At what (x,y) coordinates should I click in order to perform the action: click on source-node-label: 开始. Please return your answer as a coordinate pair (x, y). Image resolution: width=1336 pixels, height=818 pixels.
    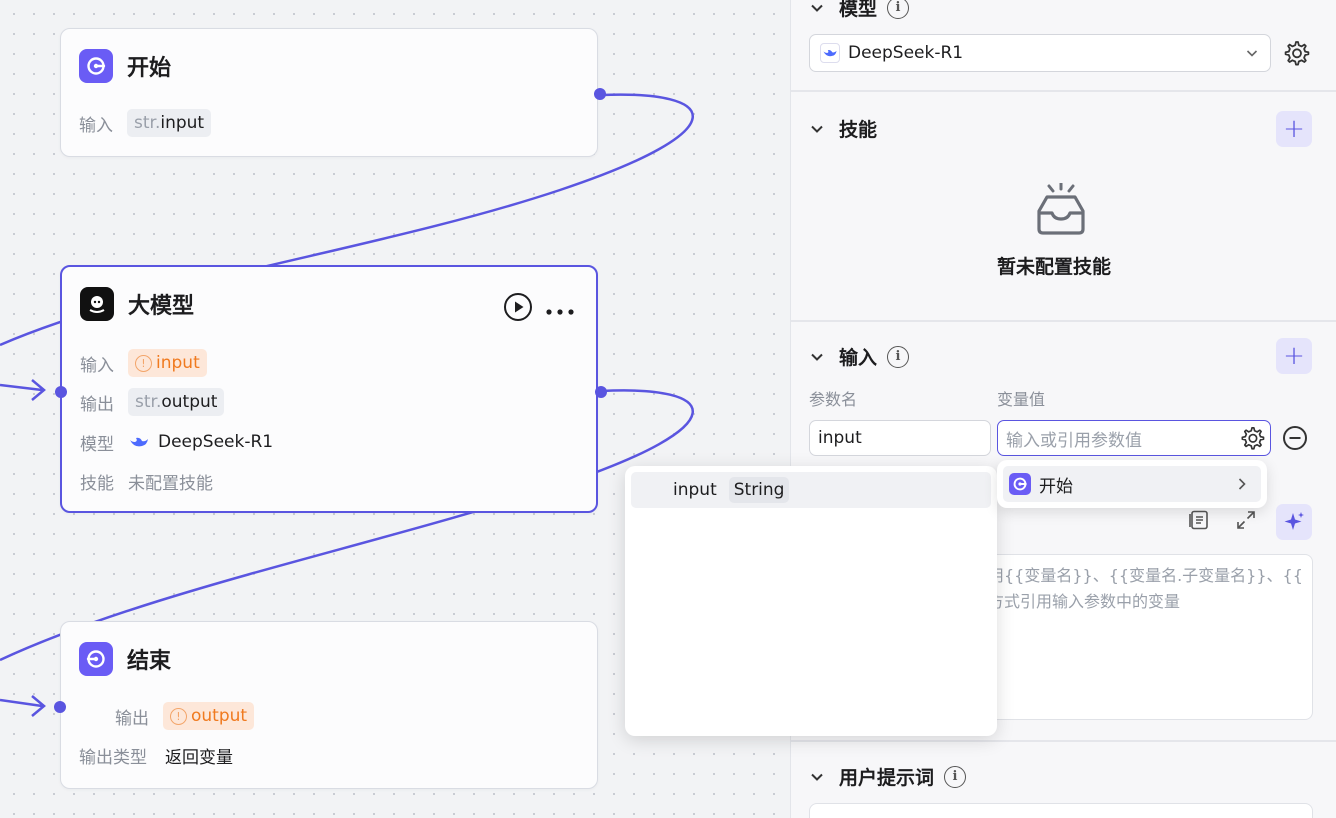
    Looking at the image, I should click on (1056, 486).